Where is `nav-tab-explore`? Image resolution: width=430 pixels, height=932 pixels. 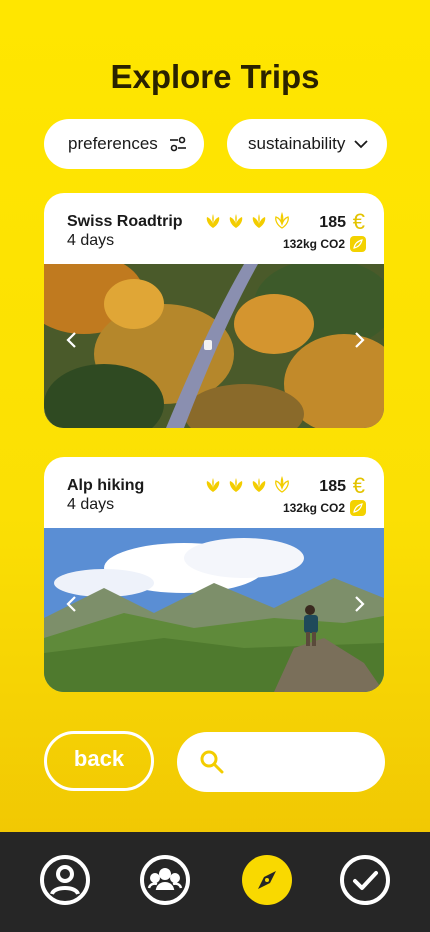 nav-tab-explore is located at coordinates (267, 880).